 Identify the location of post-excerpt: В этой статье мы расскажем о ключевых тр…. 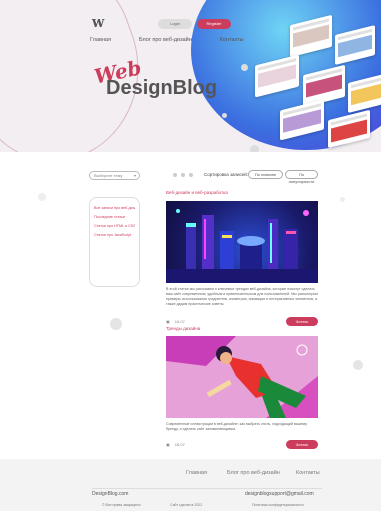
(242, 296).